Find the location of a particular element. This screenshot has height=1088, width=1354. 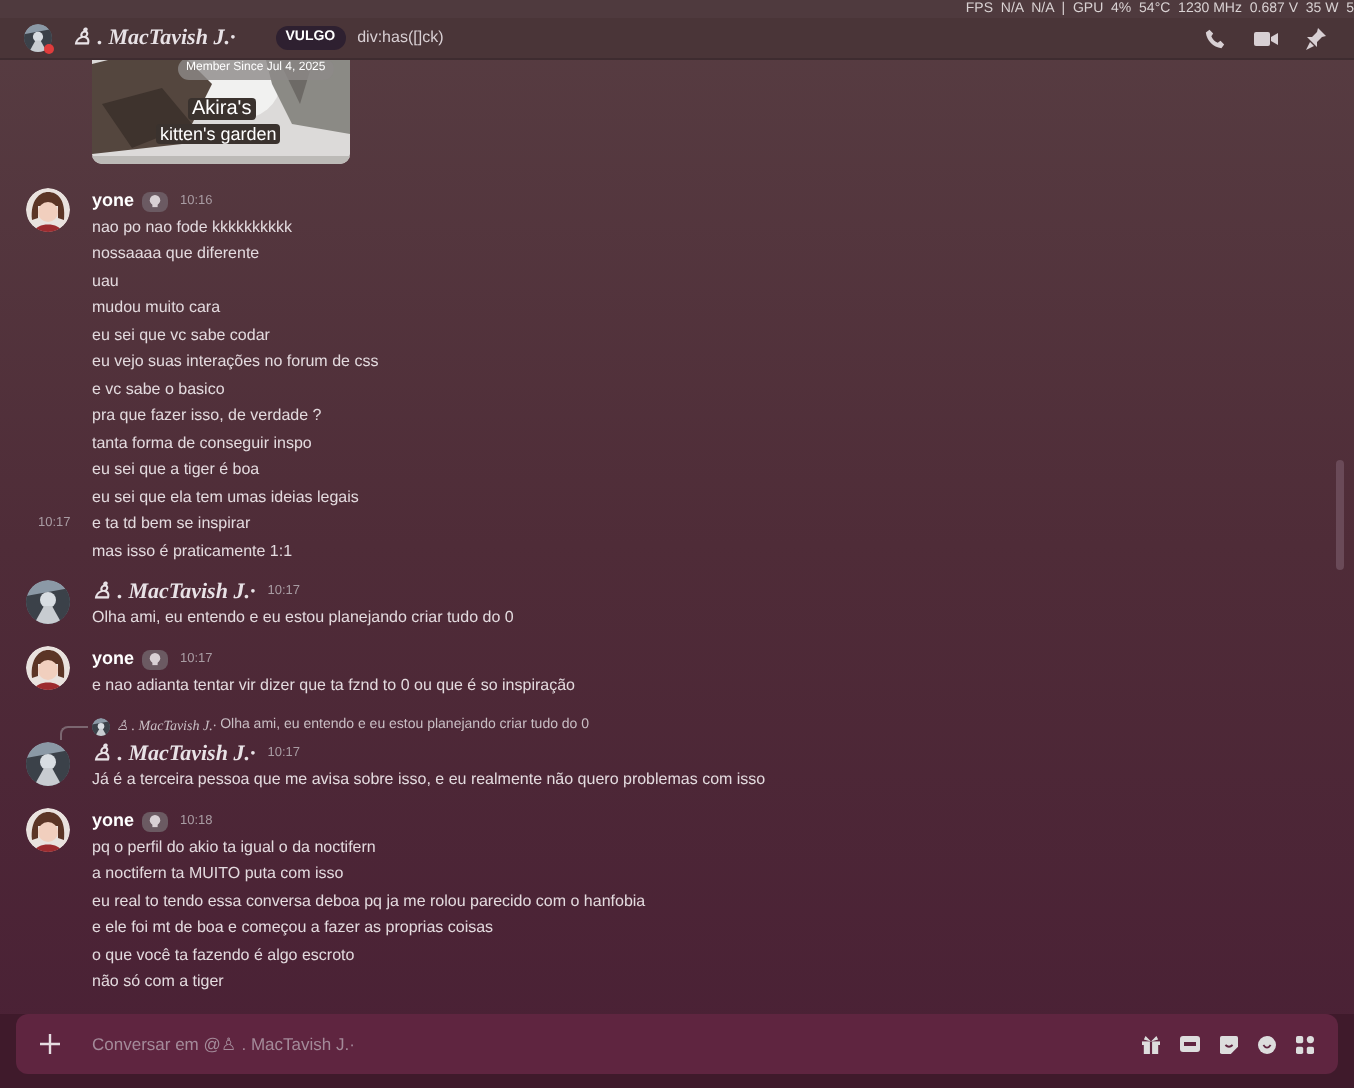

message-text: mas isso é praticamente 1:1 is located at coordinates (192, 551).